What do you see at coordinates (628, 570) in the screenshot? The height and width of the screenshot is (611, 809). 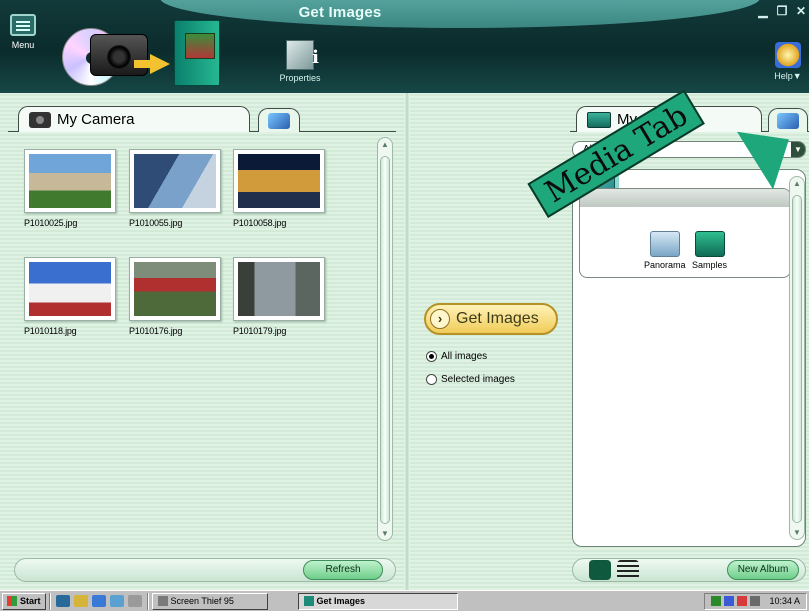 I see `list-view-icon` at bounding box center [628, 570].